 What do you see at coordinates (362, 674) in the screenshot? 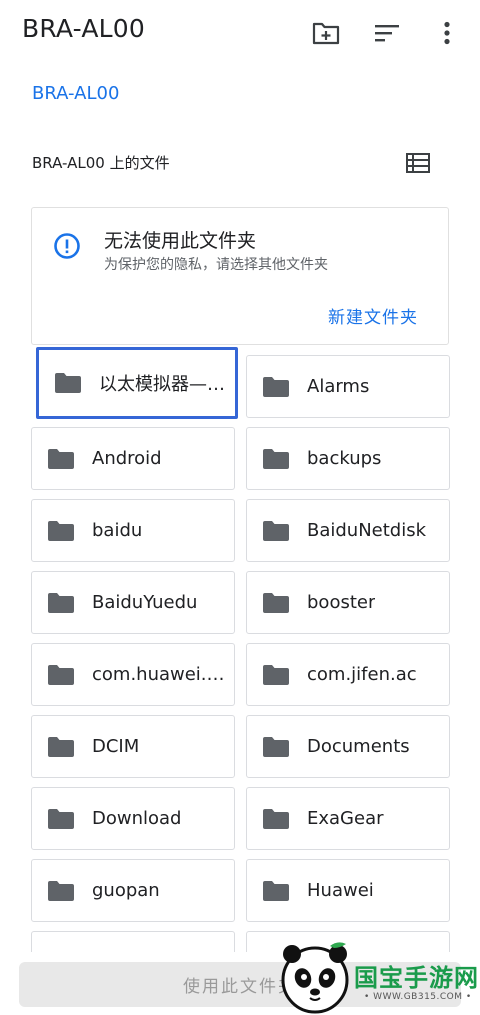
I see `folder-name: com.jifen.ac` at bounding box center [362, 674].